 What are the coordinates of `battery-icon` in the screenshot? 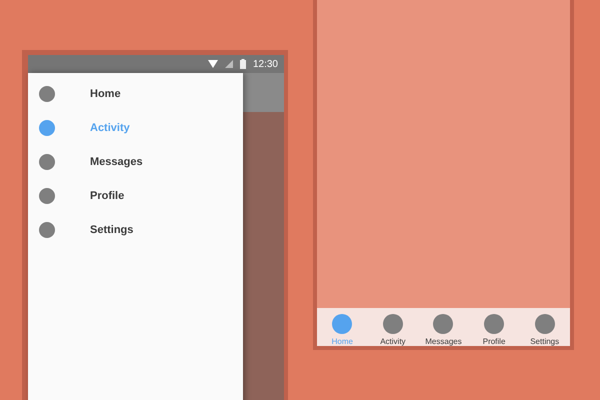 It's located at (243, 64).